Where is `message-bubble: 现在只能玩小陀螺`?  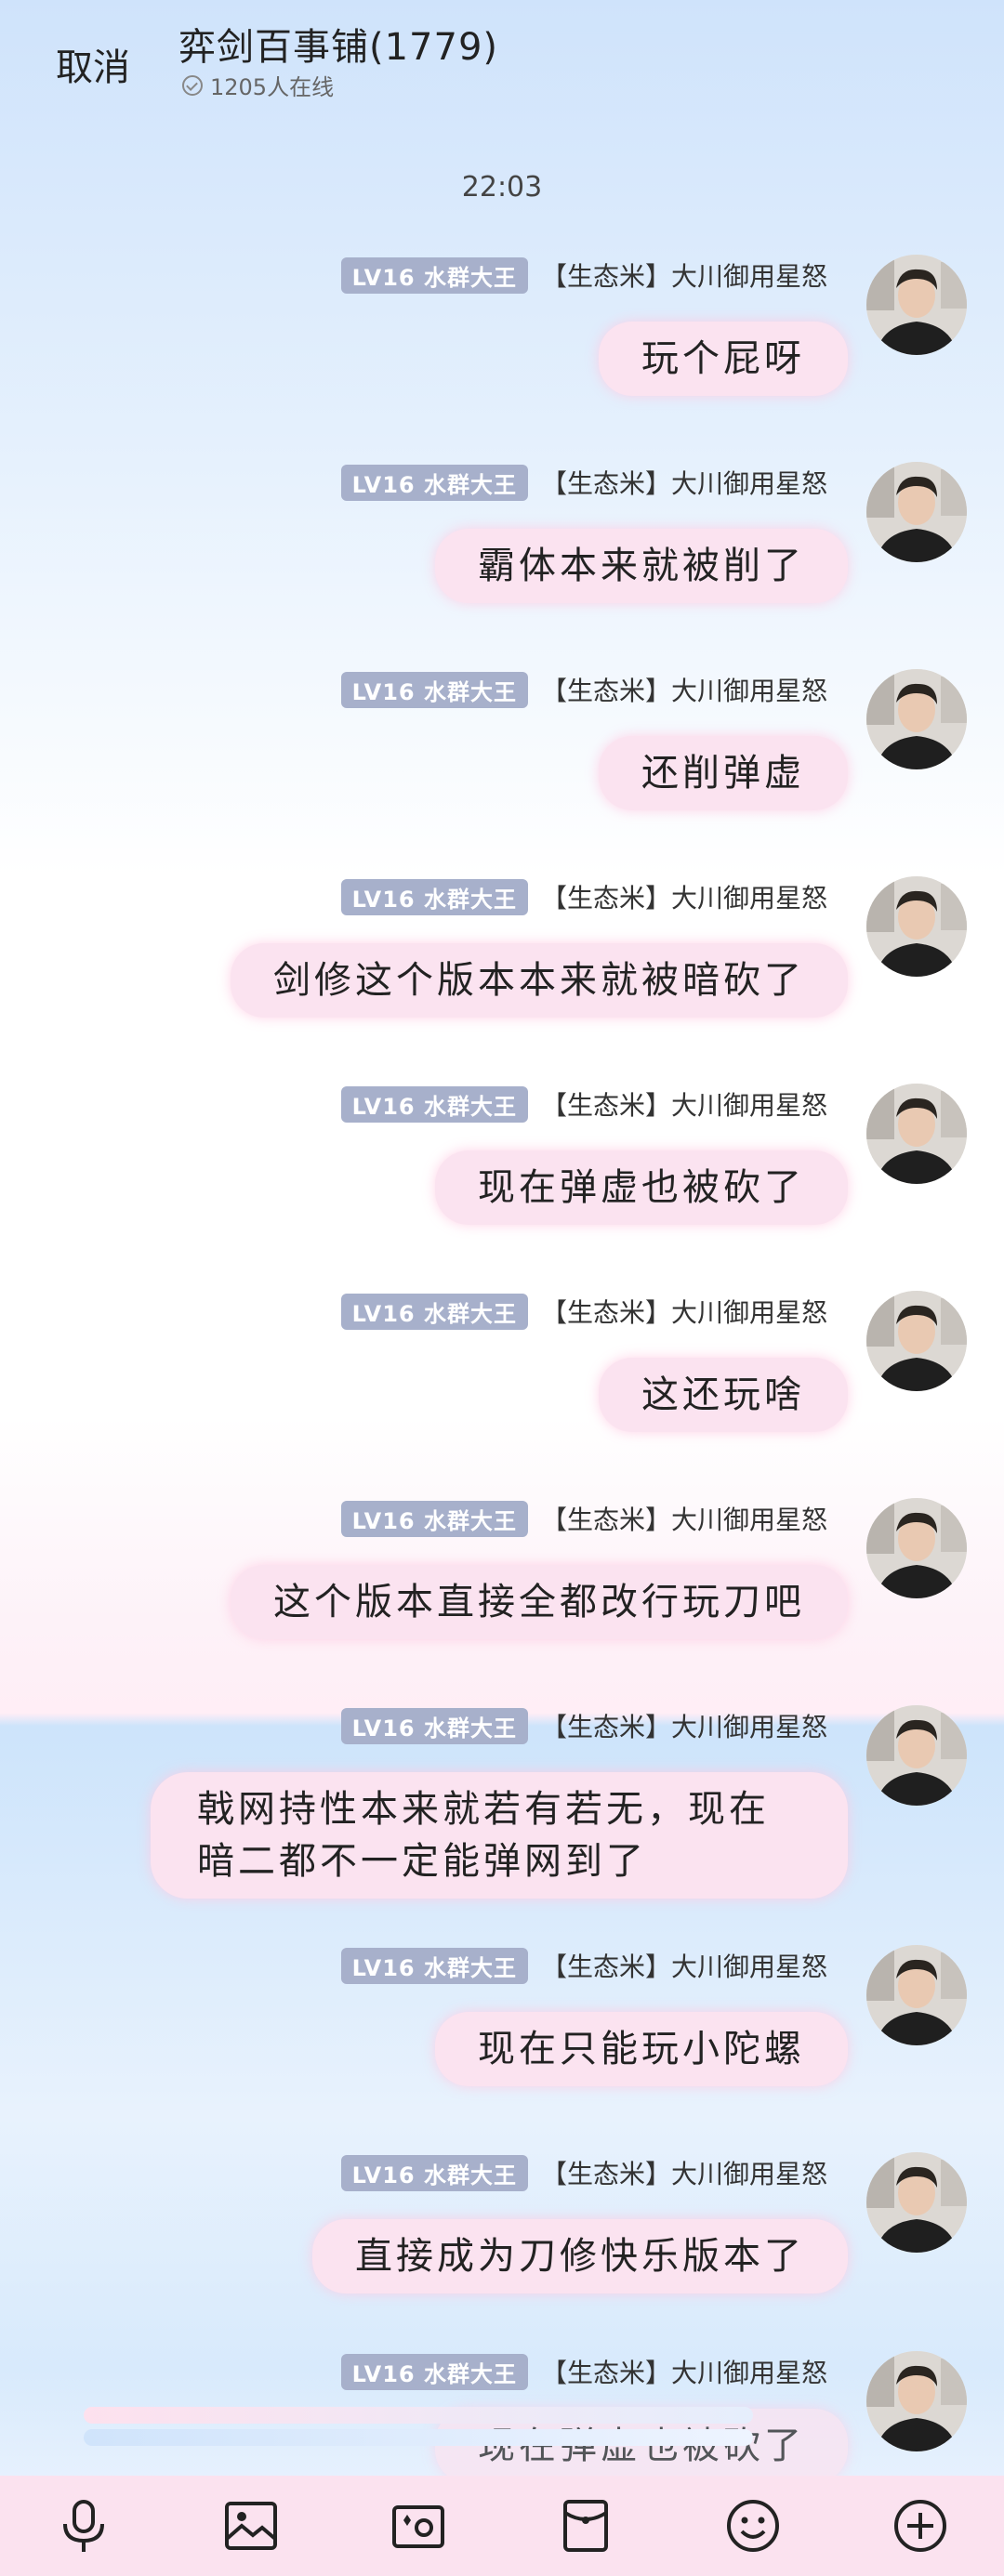
message-bubble: 现在只能玩小陀螺 is located at coordinates (641, 2049).